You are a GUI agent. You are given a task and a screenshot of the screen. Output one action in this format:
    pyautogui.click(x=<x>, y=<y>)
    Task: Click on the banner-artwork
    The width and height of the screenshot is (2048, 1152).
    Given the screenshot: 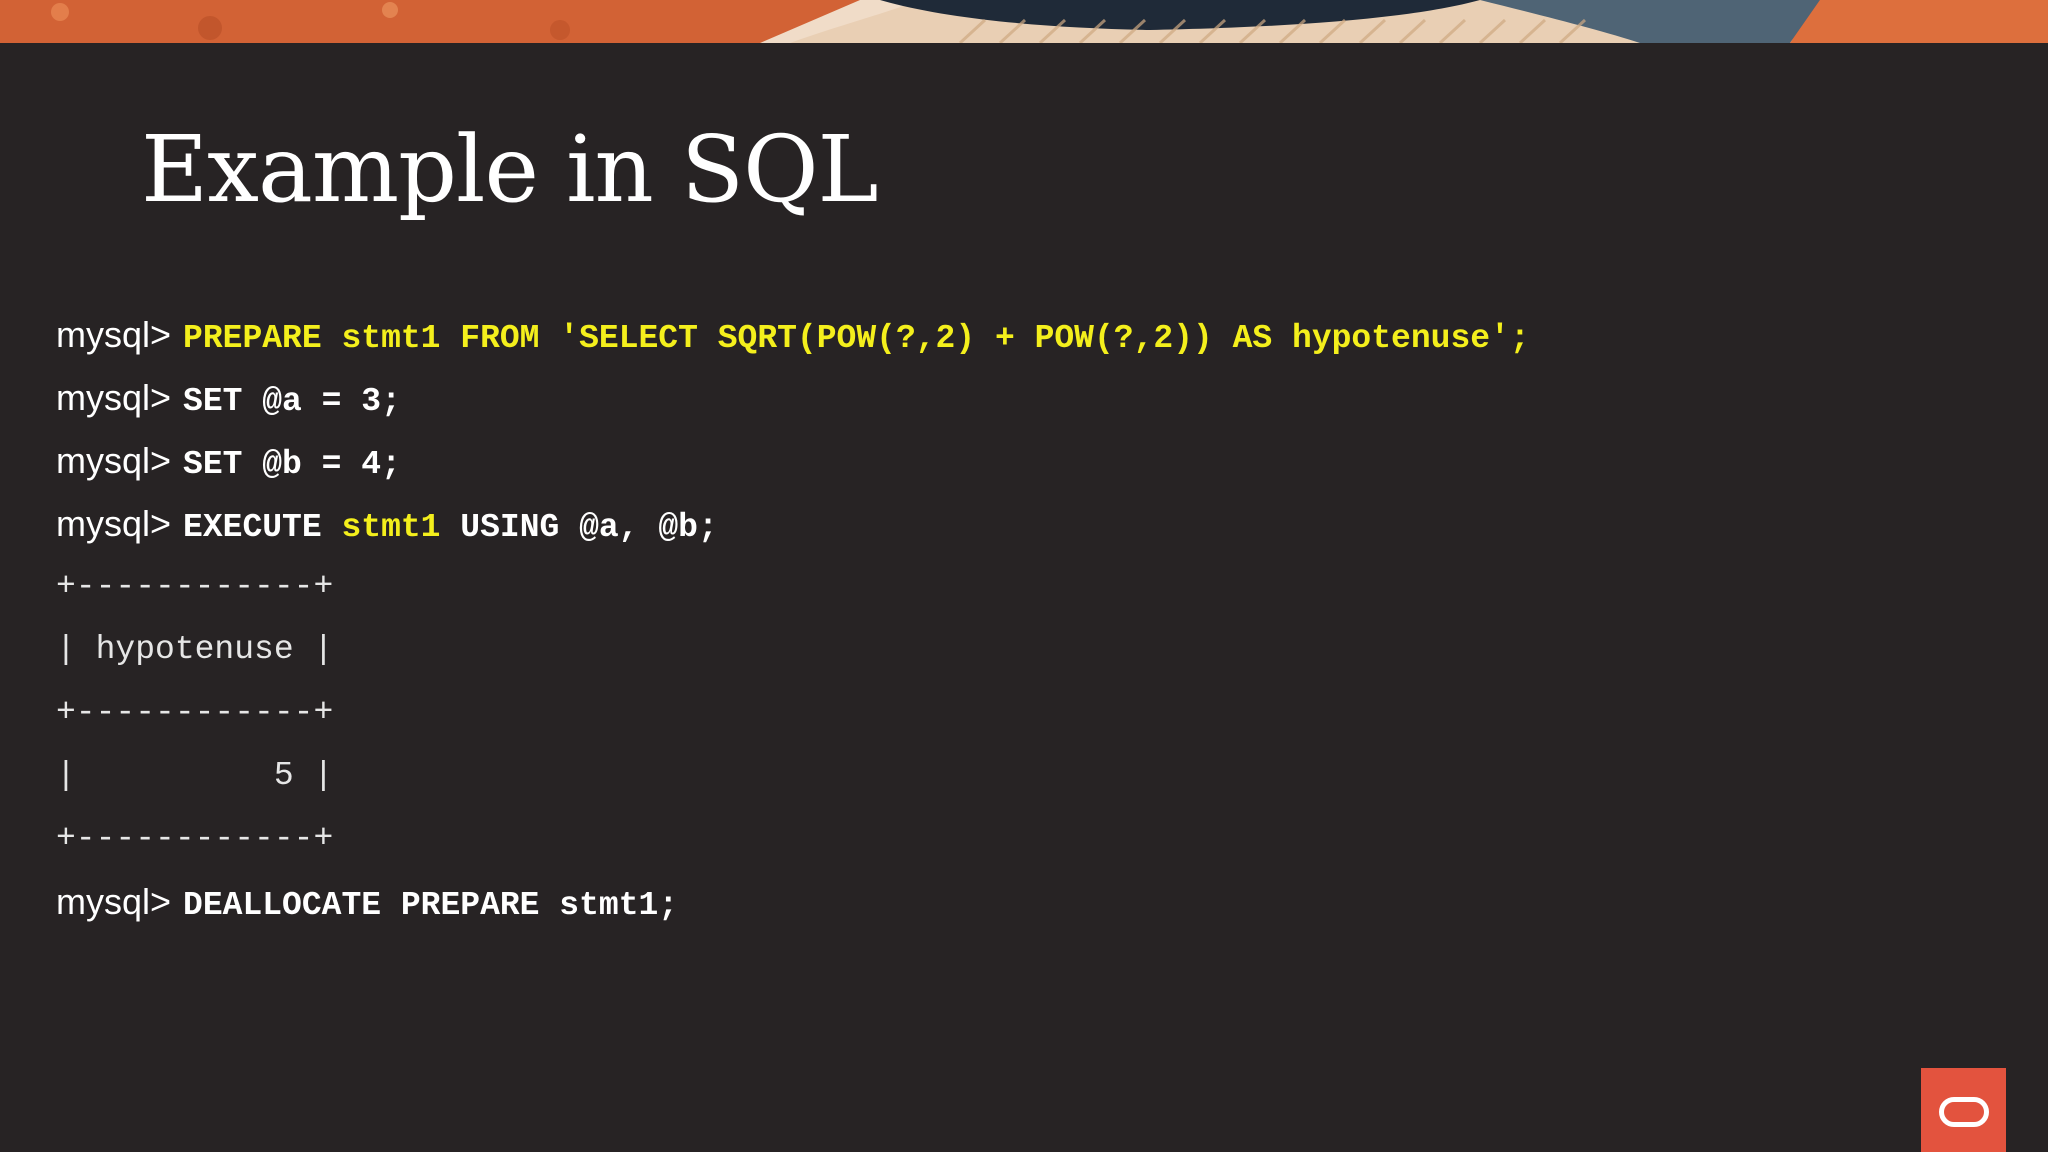 What is the action you would take?
    pyautogui.click(x=1024, y=21)
    